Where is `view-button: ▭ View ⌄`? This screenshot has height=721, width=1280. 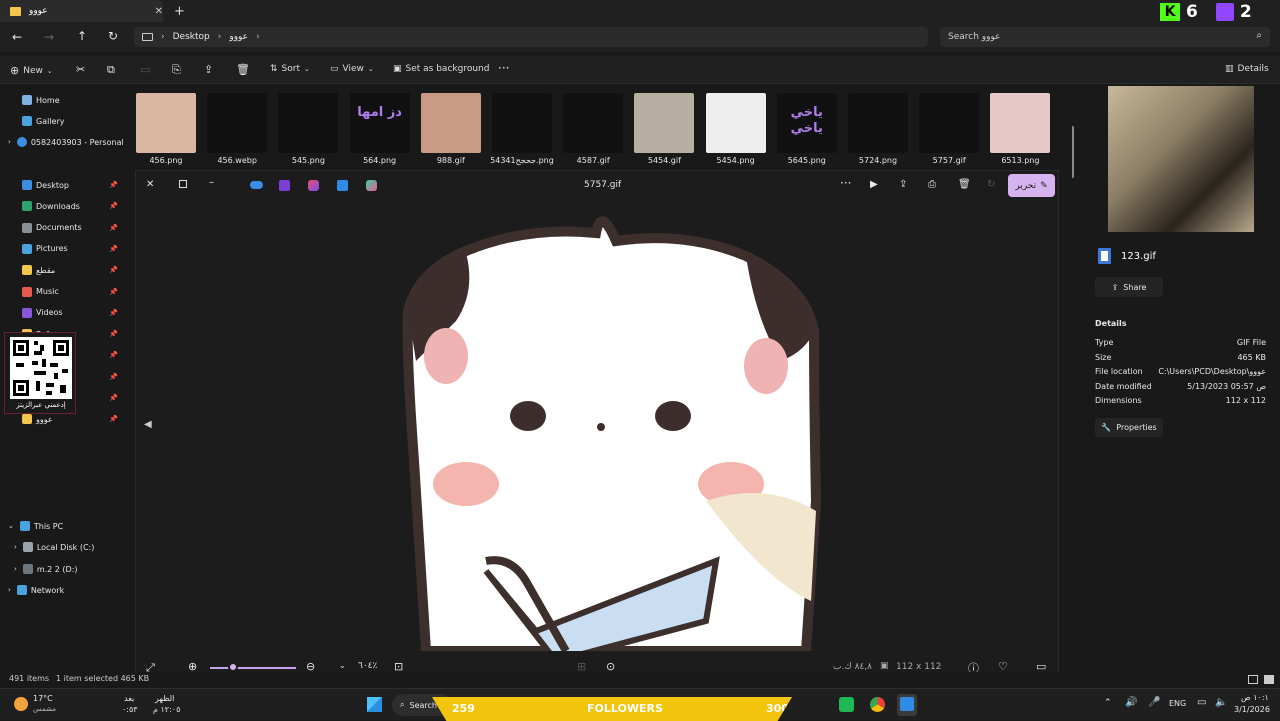
view-button: ▭ View ⌄ is located at coordinates (352, 69).